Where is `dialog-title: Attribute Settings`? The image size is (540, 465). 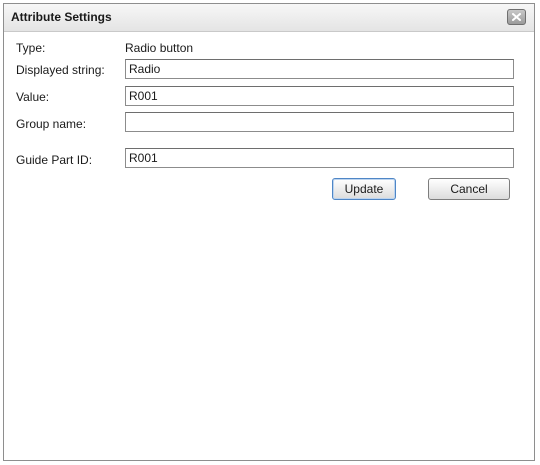 dialog-title: Attribute Settings is located at coordinates (61, 17).